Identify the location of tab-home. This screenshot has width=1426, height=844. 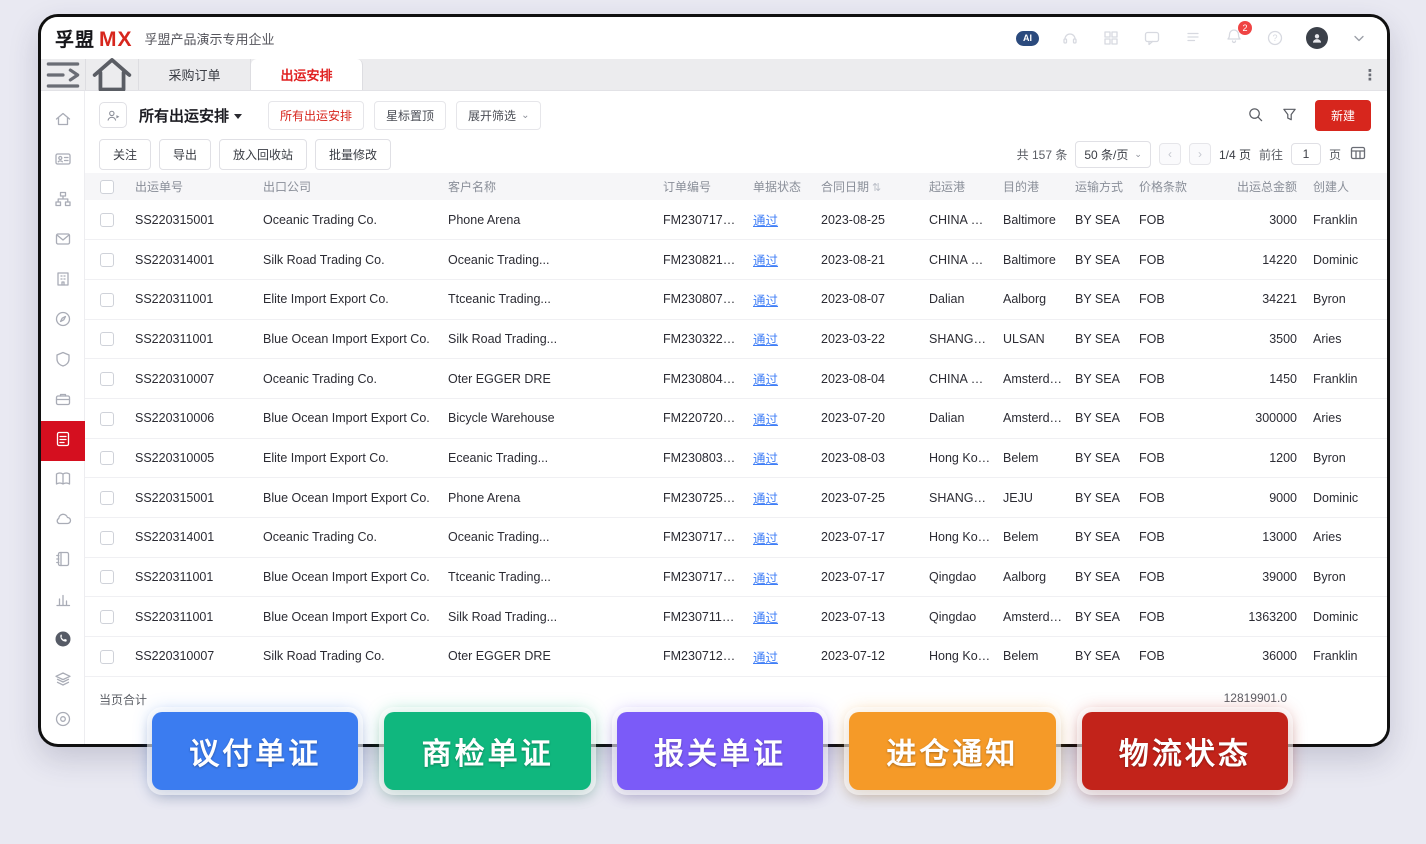
(112, 74).